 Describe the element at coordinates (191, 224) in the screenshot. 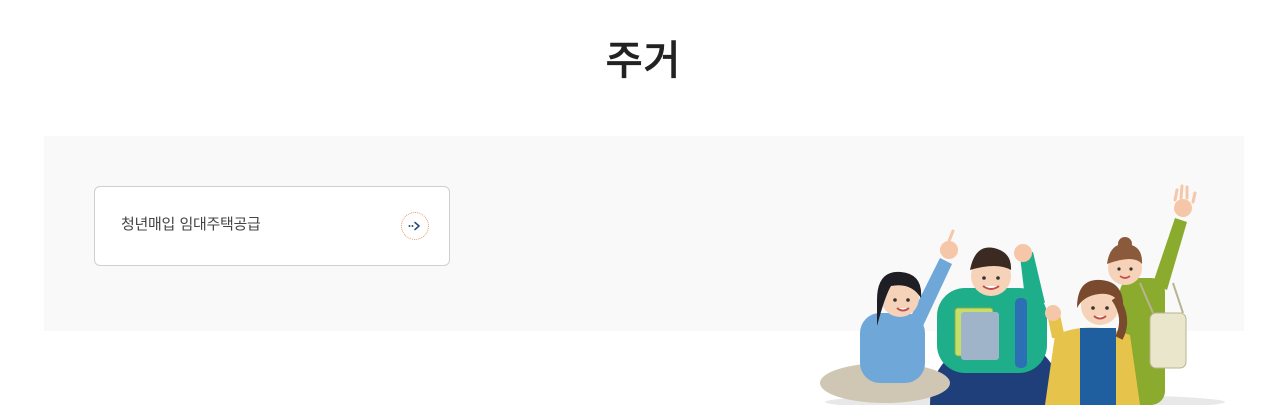

I see `card-label: 청년매입 임대주택공급` at that location.